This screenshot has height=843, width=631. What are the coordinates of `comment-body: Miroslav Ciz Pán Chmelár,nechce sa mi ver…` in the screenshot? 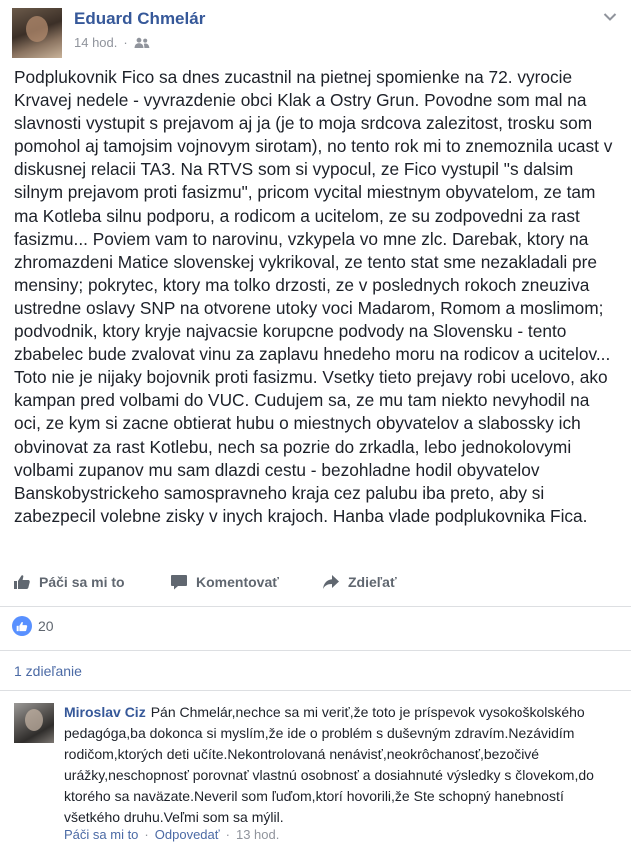 It's located at (342, 765).